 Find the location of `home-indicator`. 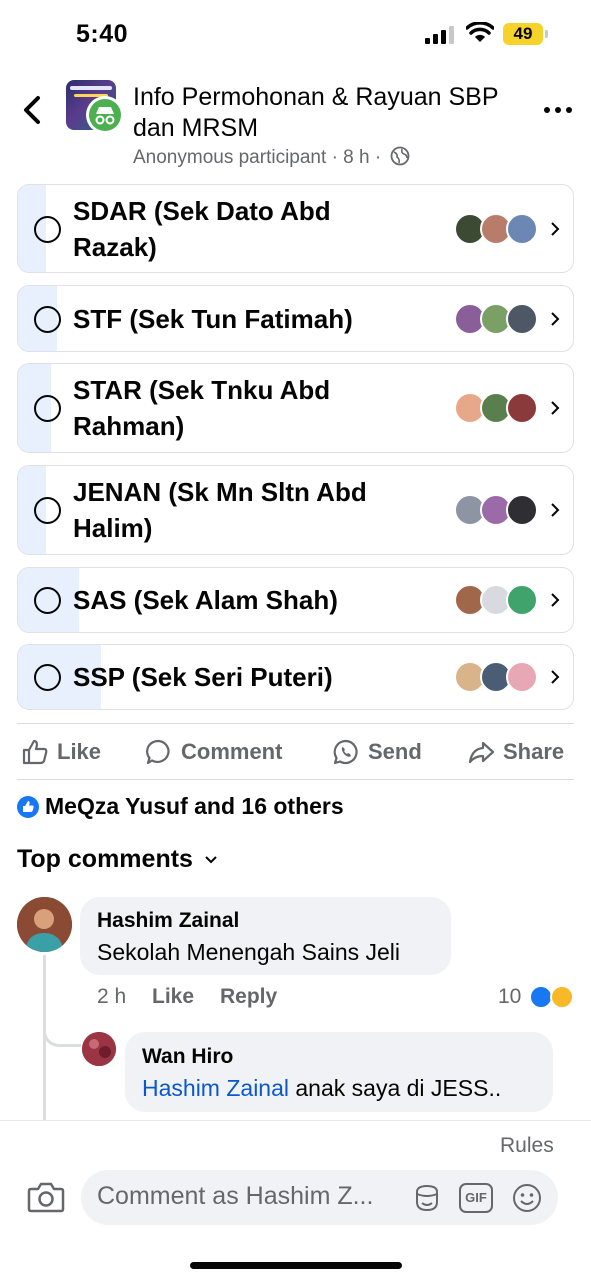

home-indicator is located at coordinates (296, 1265).